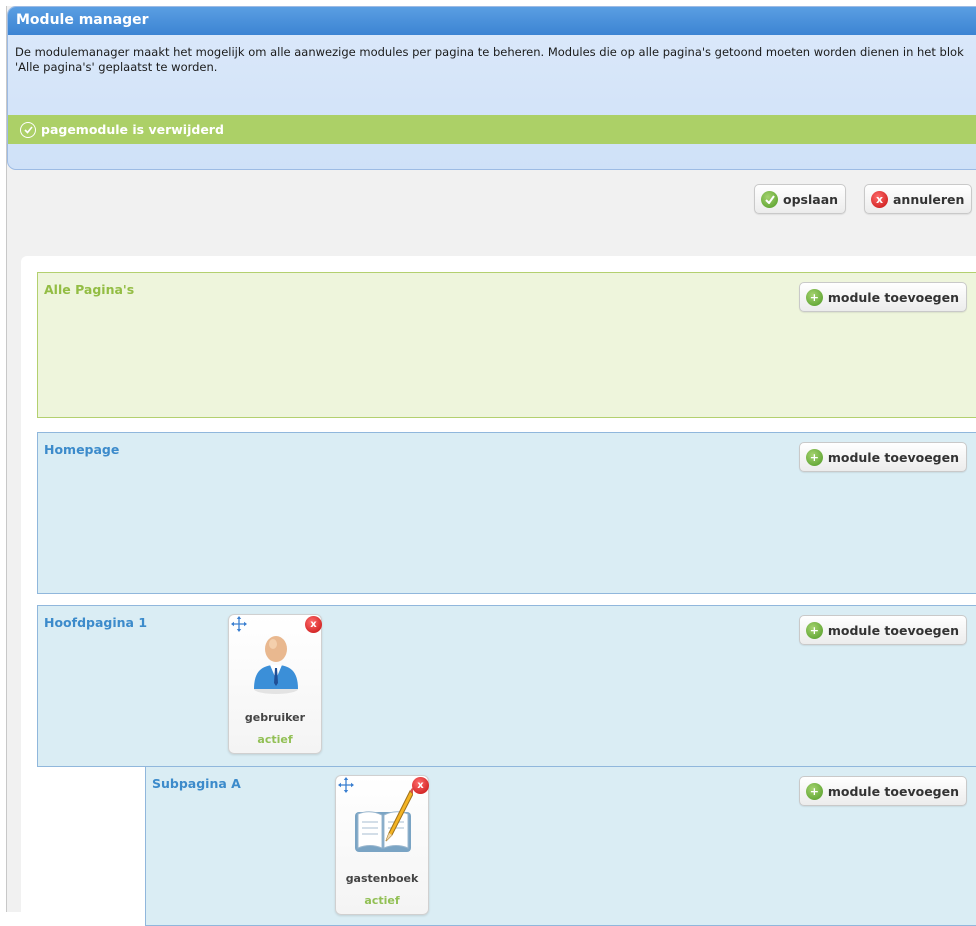 Image resolution: width=976 pixels, height=926 pixels. Describe the element at coordinates (275, 717) in the screenshot. I see `module-name: gebruiker` at that location.